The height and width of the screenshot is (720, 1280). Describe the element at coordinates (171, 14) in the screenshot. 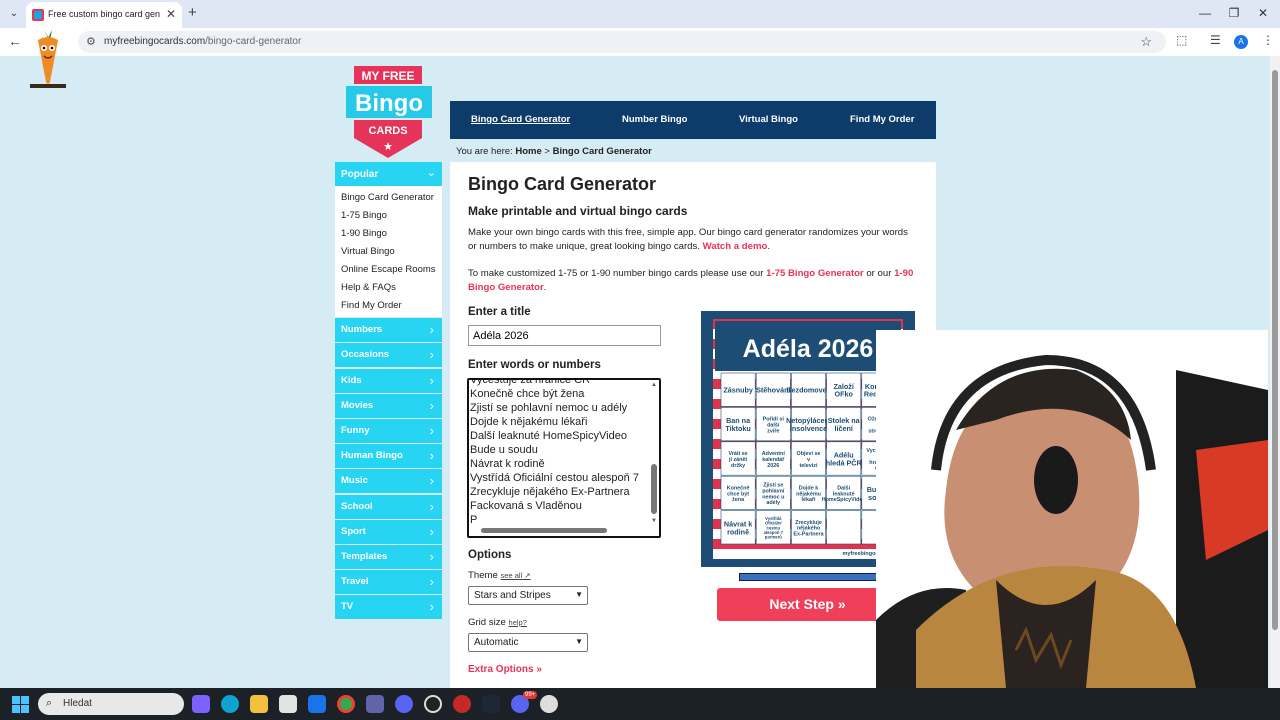

I see `tab-close-icon: ✕` at that location.